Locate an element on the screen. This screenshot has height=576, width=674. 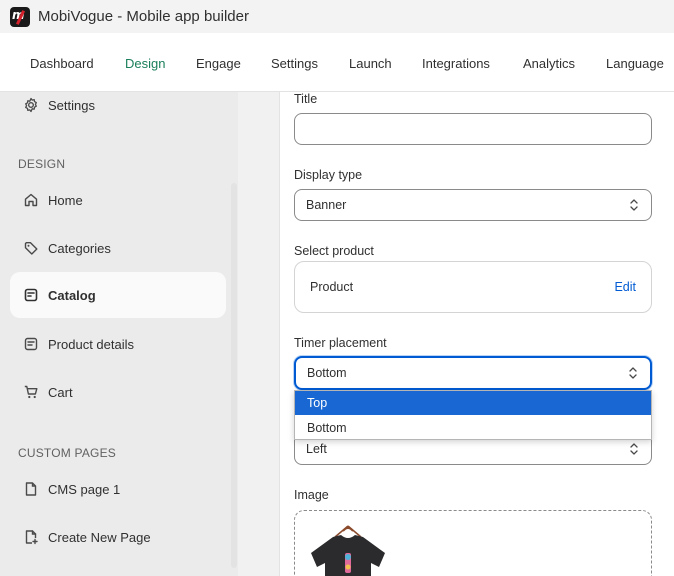
tab-language: Language is located at coordinates (635, 63).